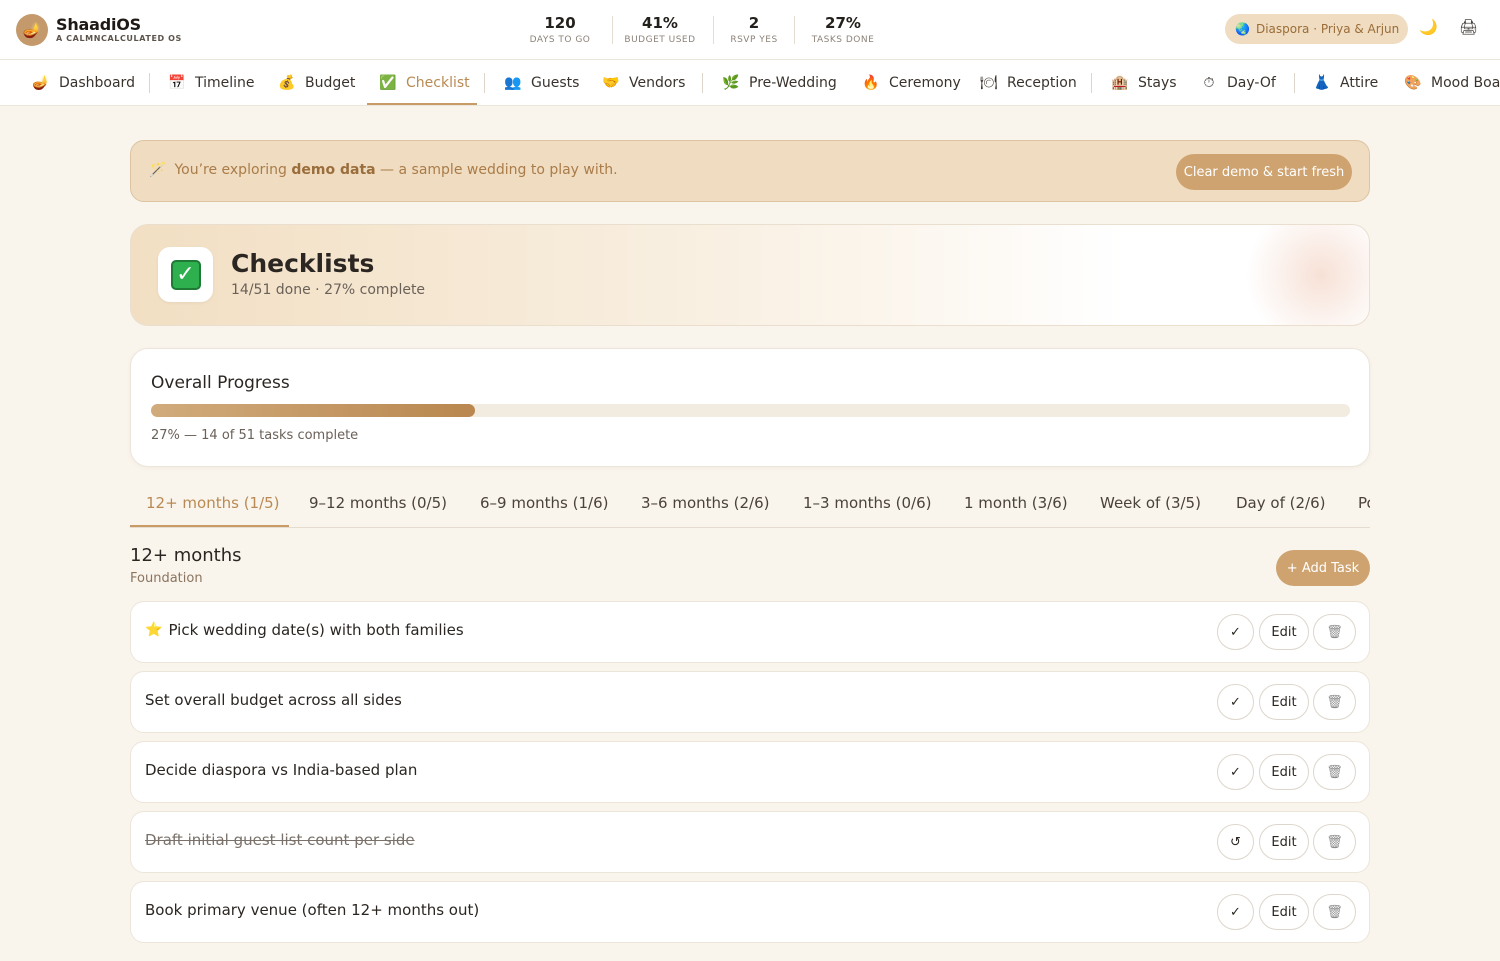 This screenshot has height=961, width=1500. What do you see at coordinates (1323, 568) in the screenshot?
I see `add-task-button: + Add Task` at bounding box center [1323, 568].